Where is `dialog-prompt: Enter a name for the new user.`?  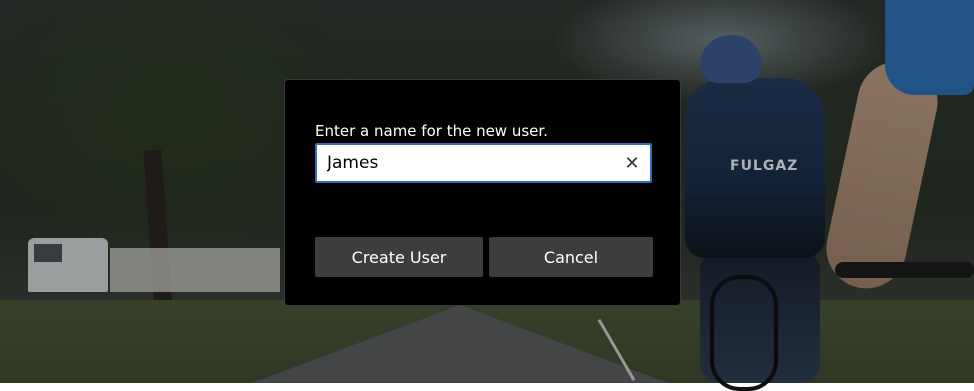
dialog-prompt: Enter a name for the new user. is located at coordinates (431, 131).